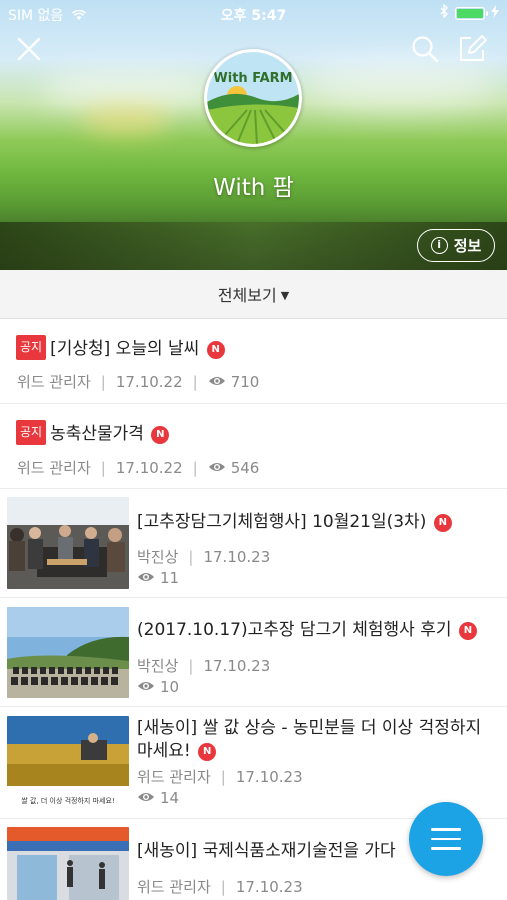 The width and height of the screenshot is (507, 900). Describe the element at coordinates (252, 78) in the screenshot. I see `logo-text: With FARM` at that location.